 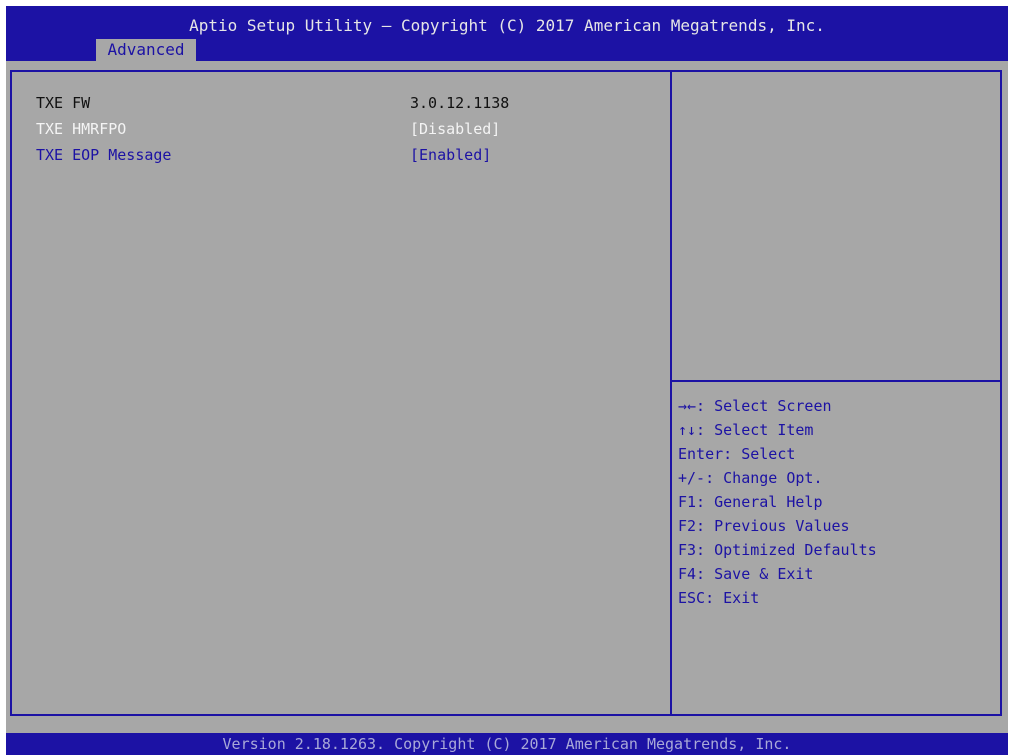 I want to click on setting-txe-eop-message: TXE EOP Message [Enabled], so click(x=346, y=155).